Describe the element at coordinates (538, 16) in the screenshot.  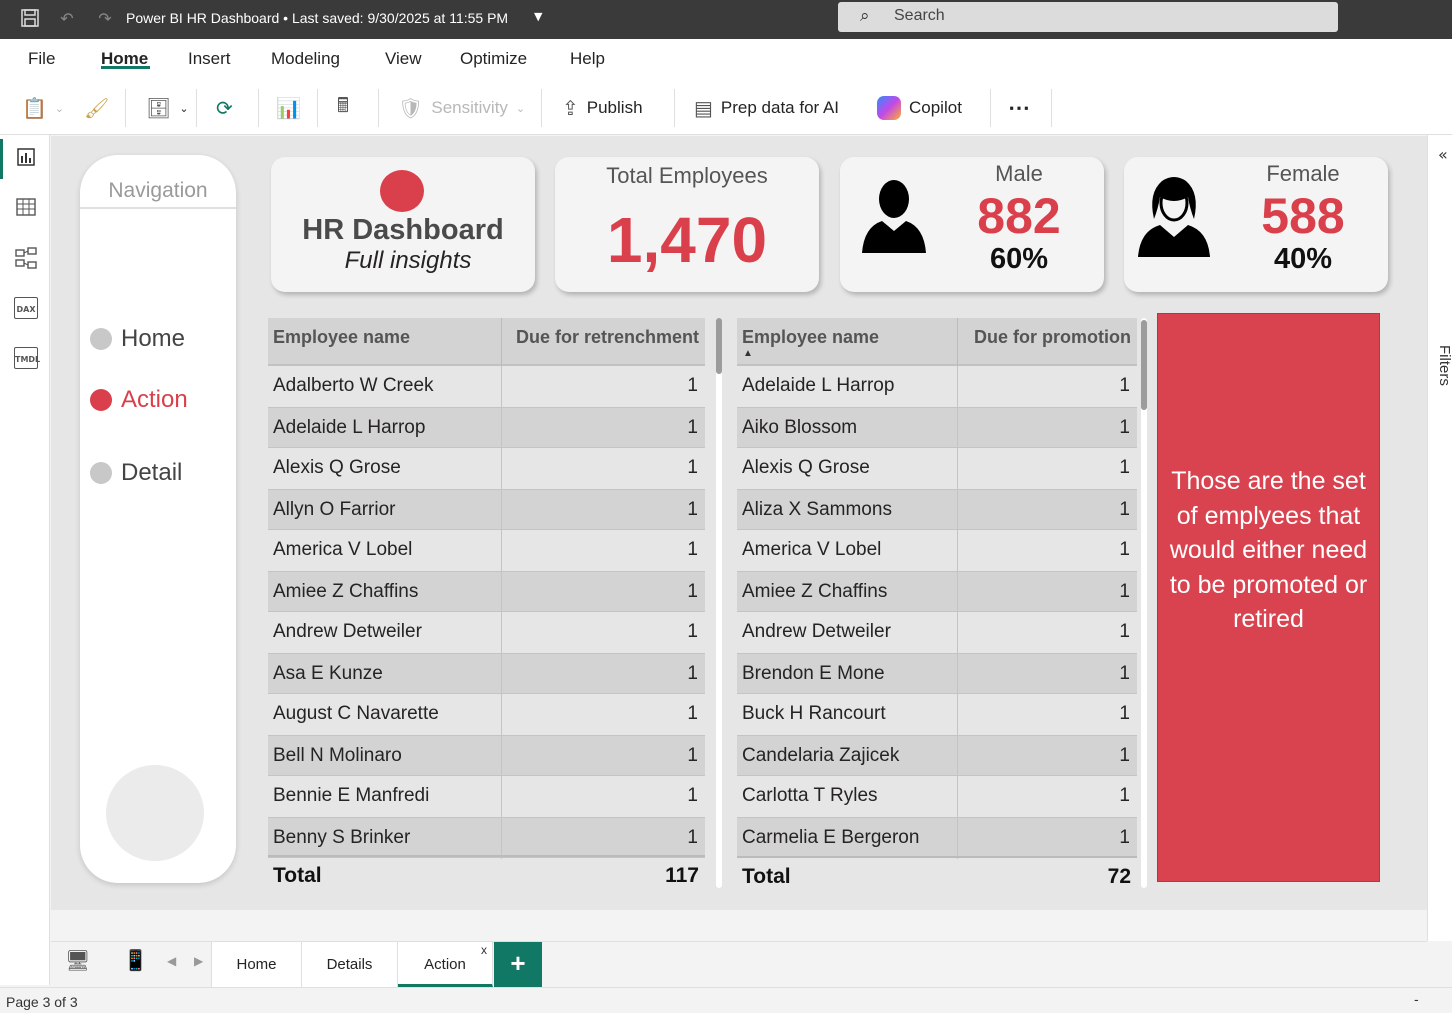
I see `chevron-down-icon: ▼` at that location.